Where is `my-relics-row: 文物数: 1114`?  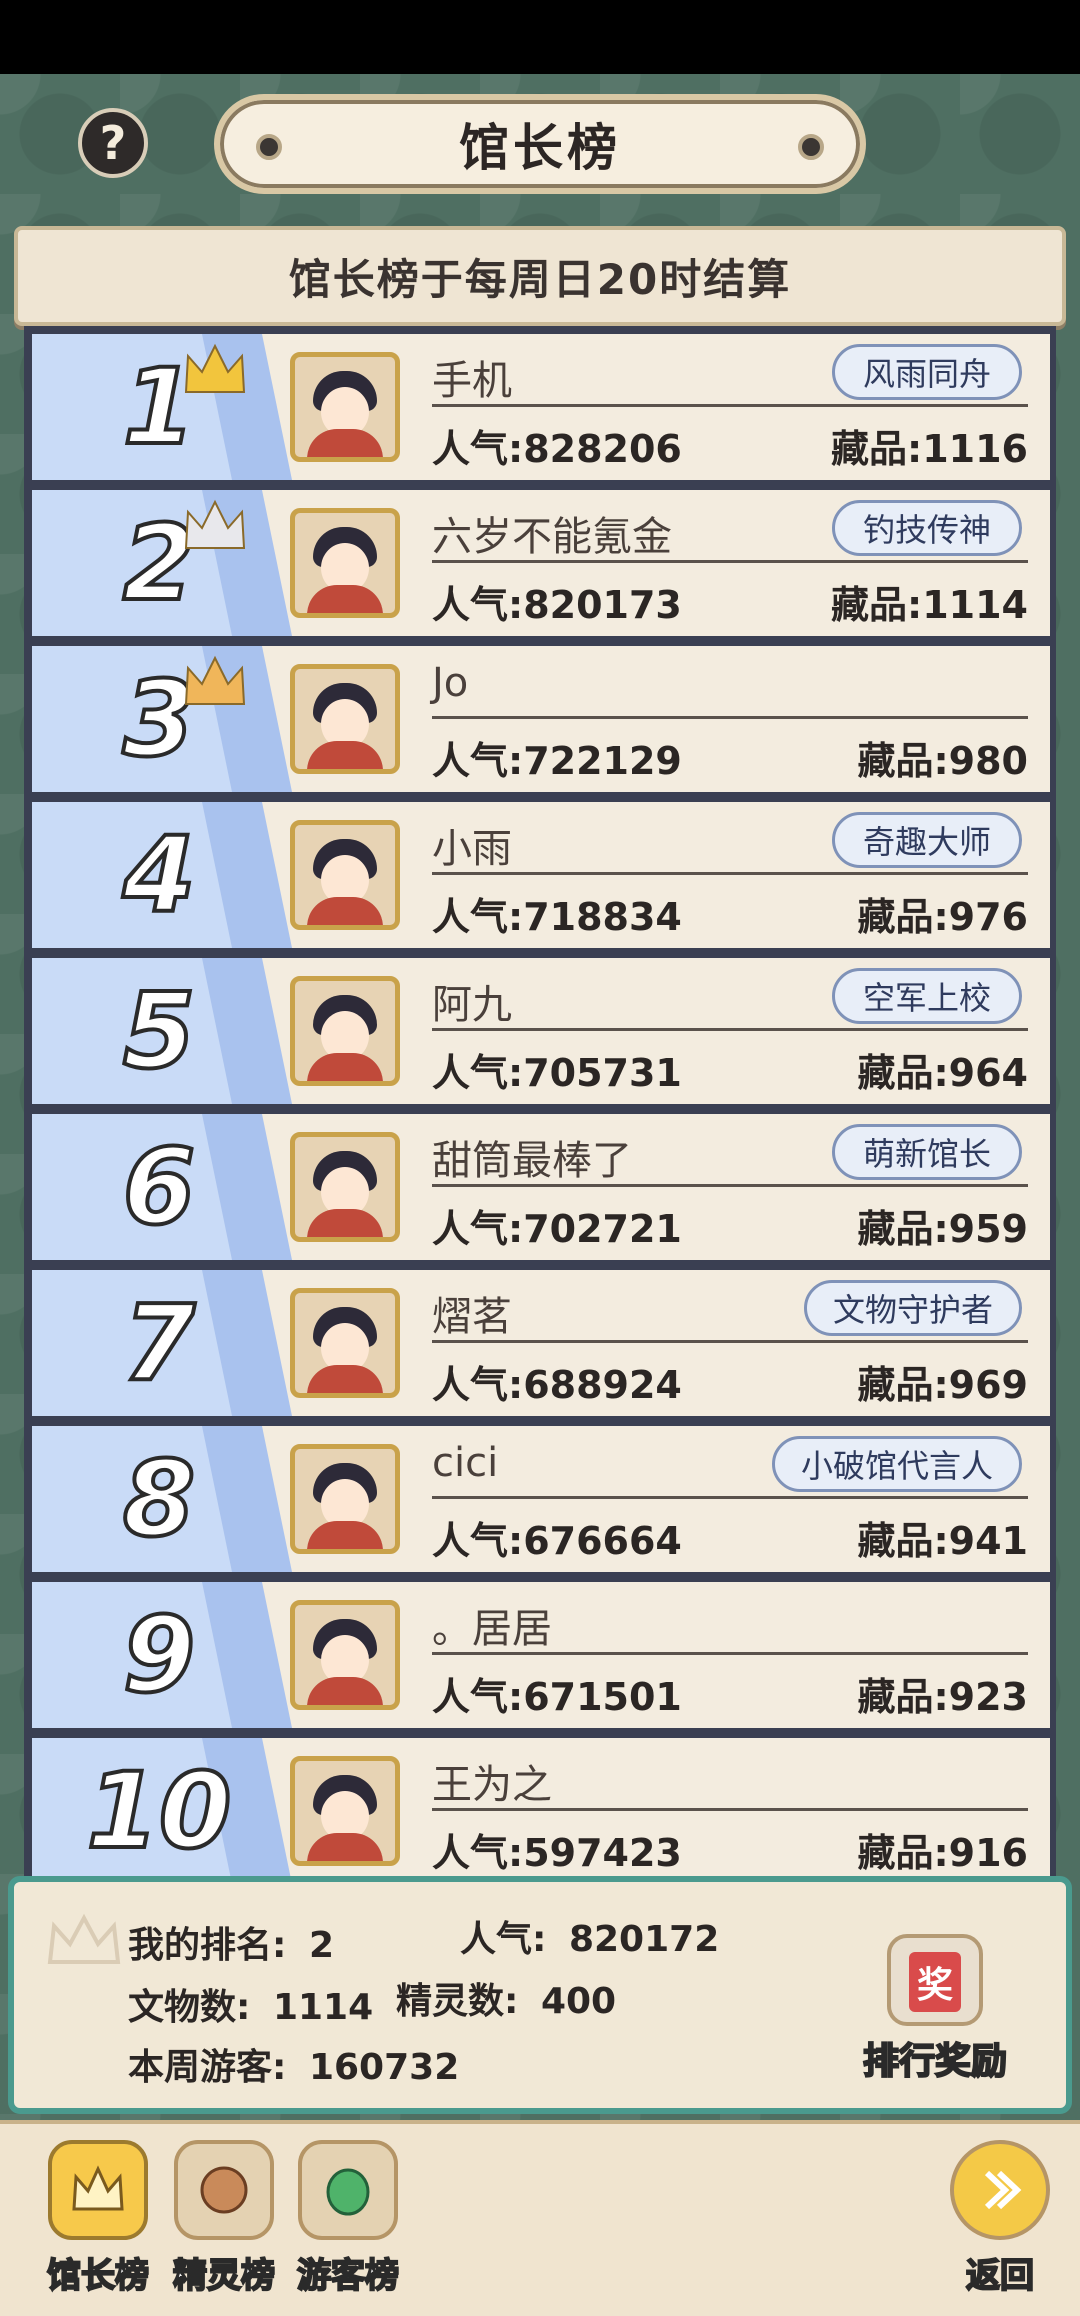 my-relics-row: 文物数: 1114 is located at coordinates (250, 2004).